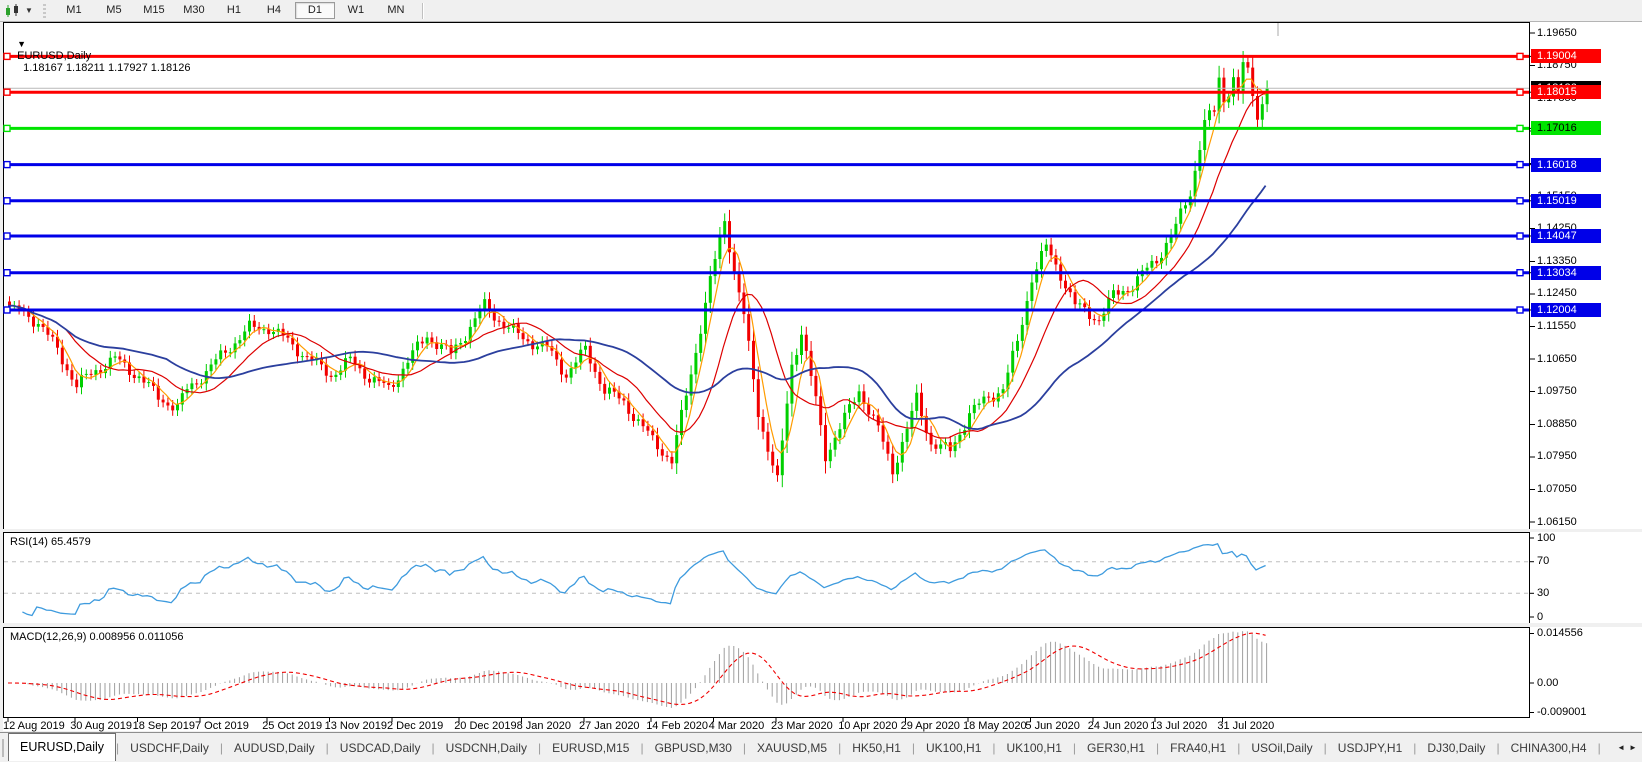 This screenshot has width=1642, height=762. I want to click on tab-audusd-daily: AUDUSD,Daily, so click(274, 748).